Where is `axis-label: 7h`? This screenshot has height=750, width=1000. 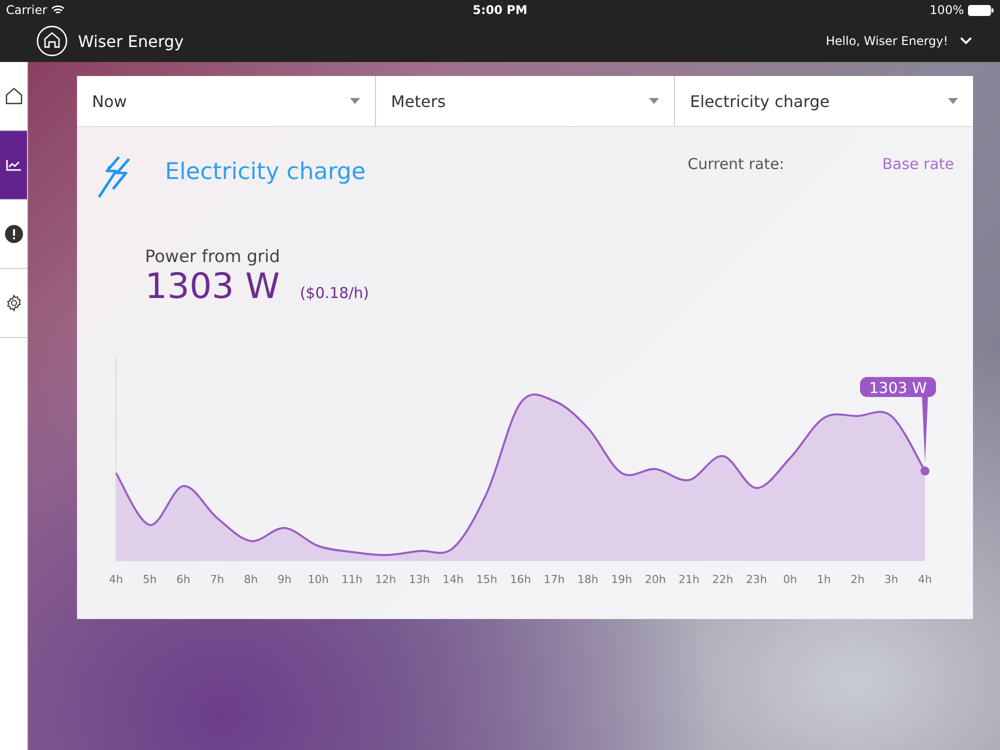 axis-label: 7h is located at coordinates (217, 579).